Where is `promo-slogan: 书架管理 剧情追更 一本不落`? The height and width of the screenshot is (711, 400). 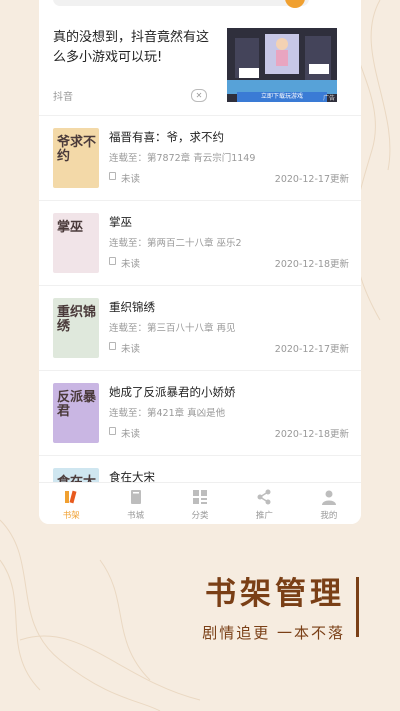
promo-slogan: 书架管理 剧情追更 一本不落 is located at coordinates (280, 609).